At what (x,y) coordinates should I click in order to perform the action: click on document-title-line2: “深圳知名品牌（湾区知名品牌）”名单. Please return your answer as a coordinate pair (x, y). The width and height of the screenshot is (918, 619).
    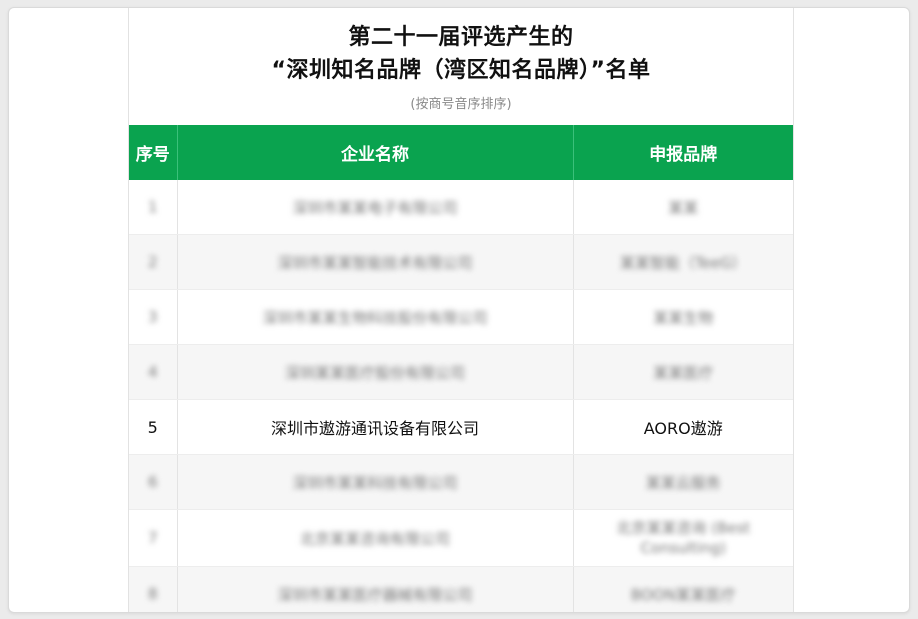
    Looking at the image, I should click on (461, 70).